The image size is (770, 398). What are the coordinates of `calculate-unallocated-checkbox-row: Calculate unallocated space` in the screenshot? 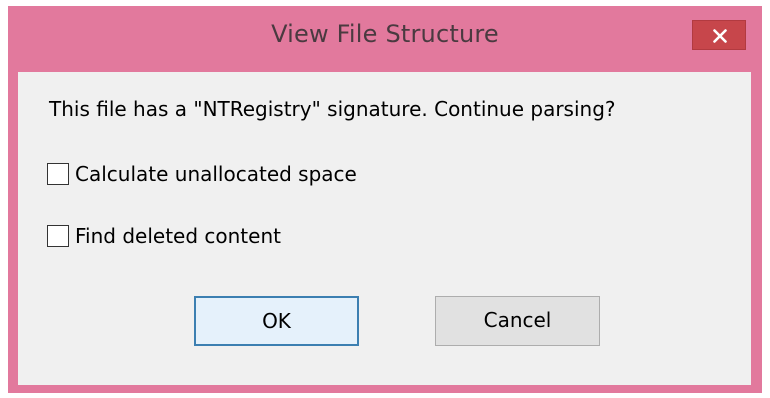 It's located at (202, 174).